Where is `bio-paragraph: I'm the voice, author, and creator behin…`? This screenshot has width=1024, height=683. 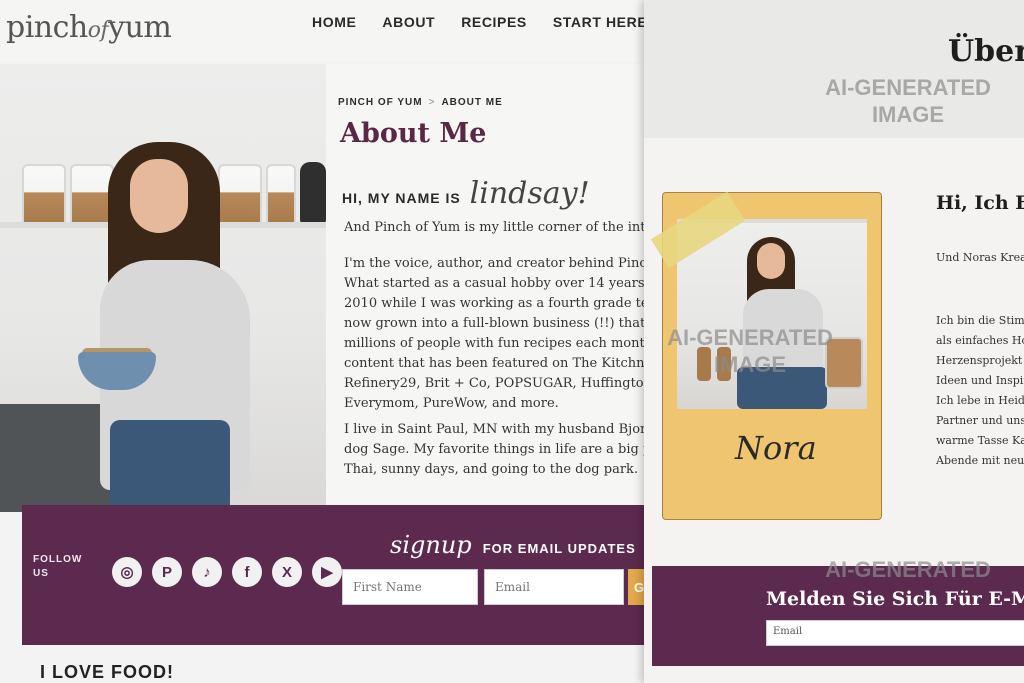 bio-paragraph: I'm the voice, author, and creator behin… is located at coordinates (497, 334).